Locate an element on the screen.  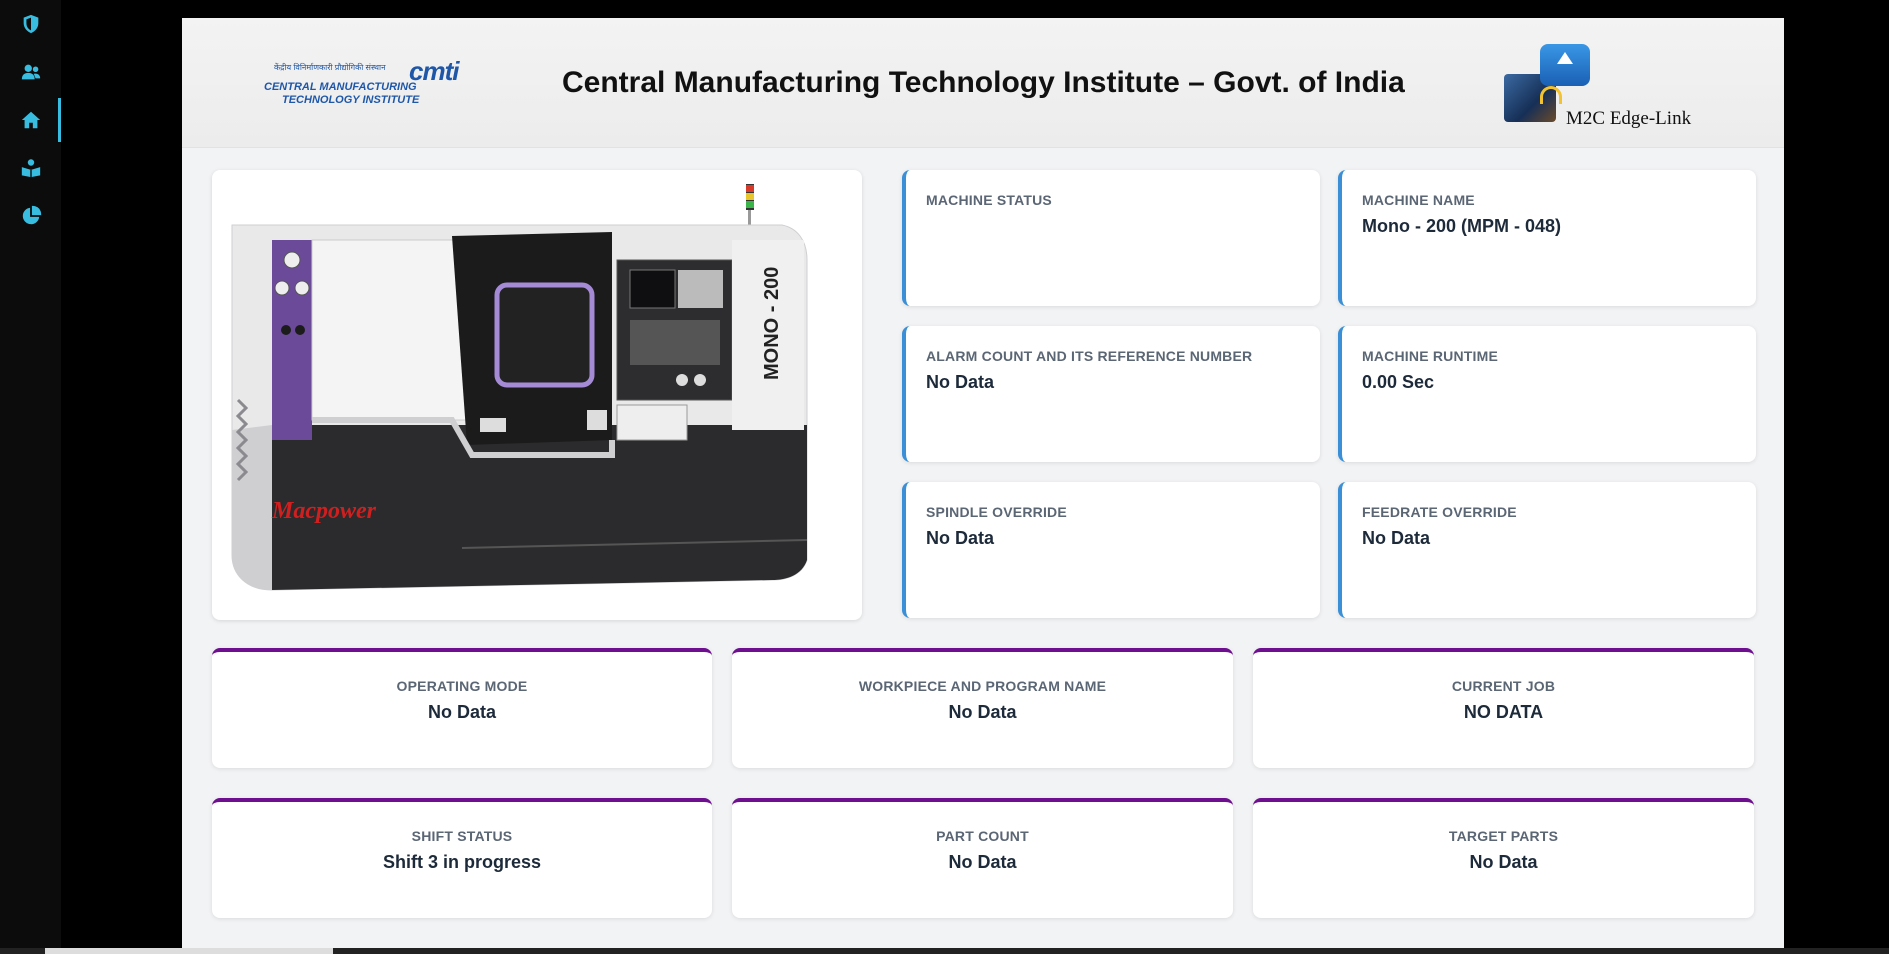
sidebar is located at coordinates (30, 477).